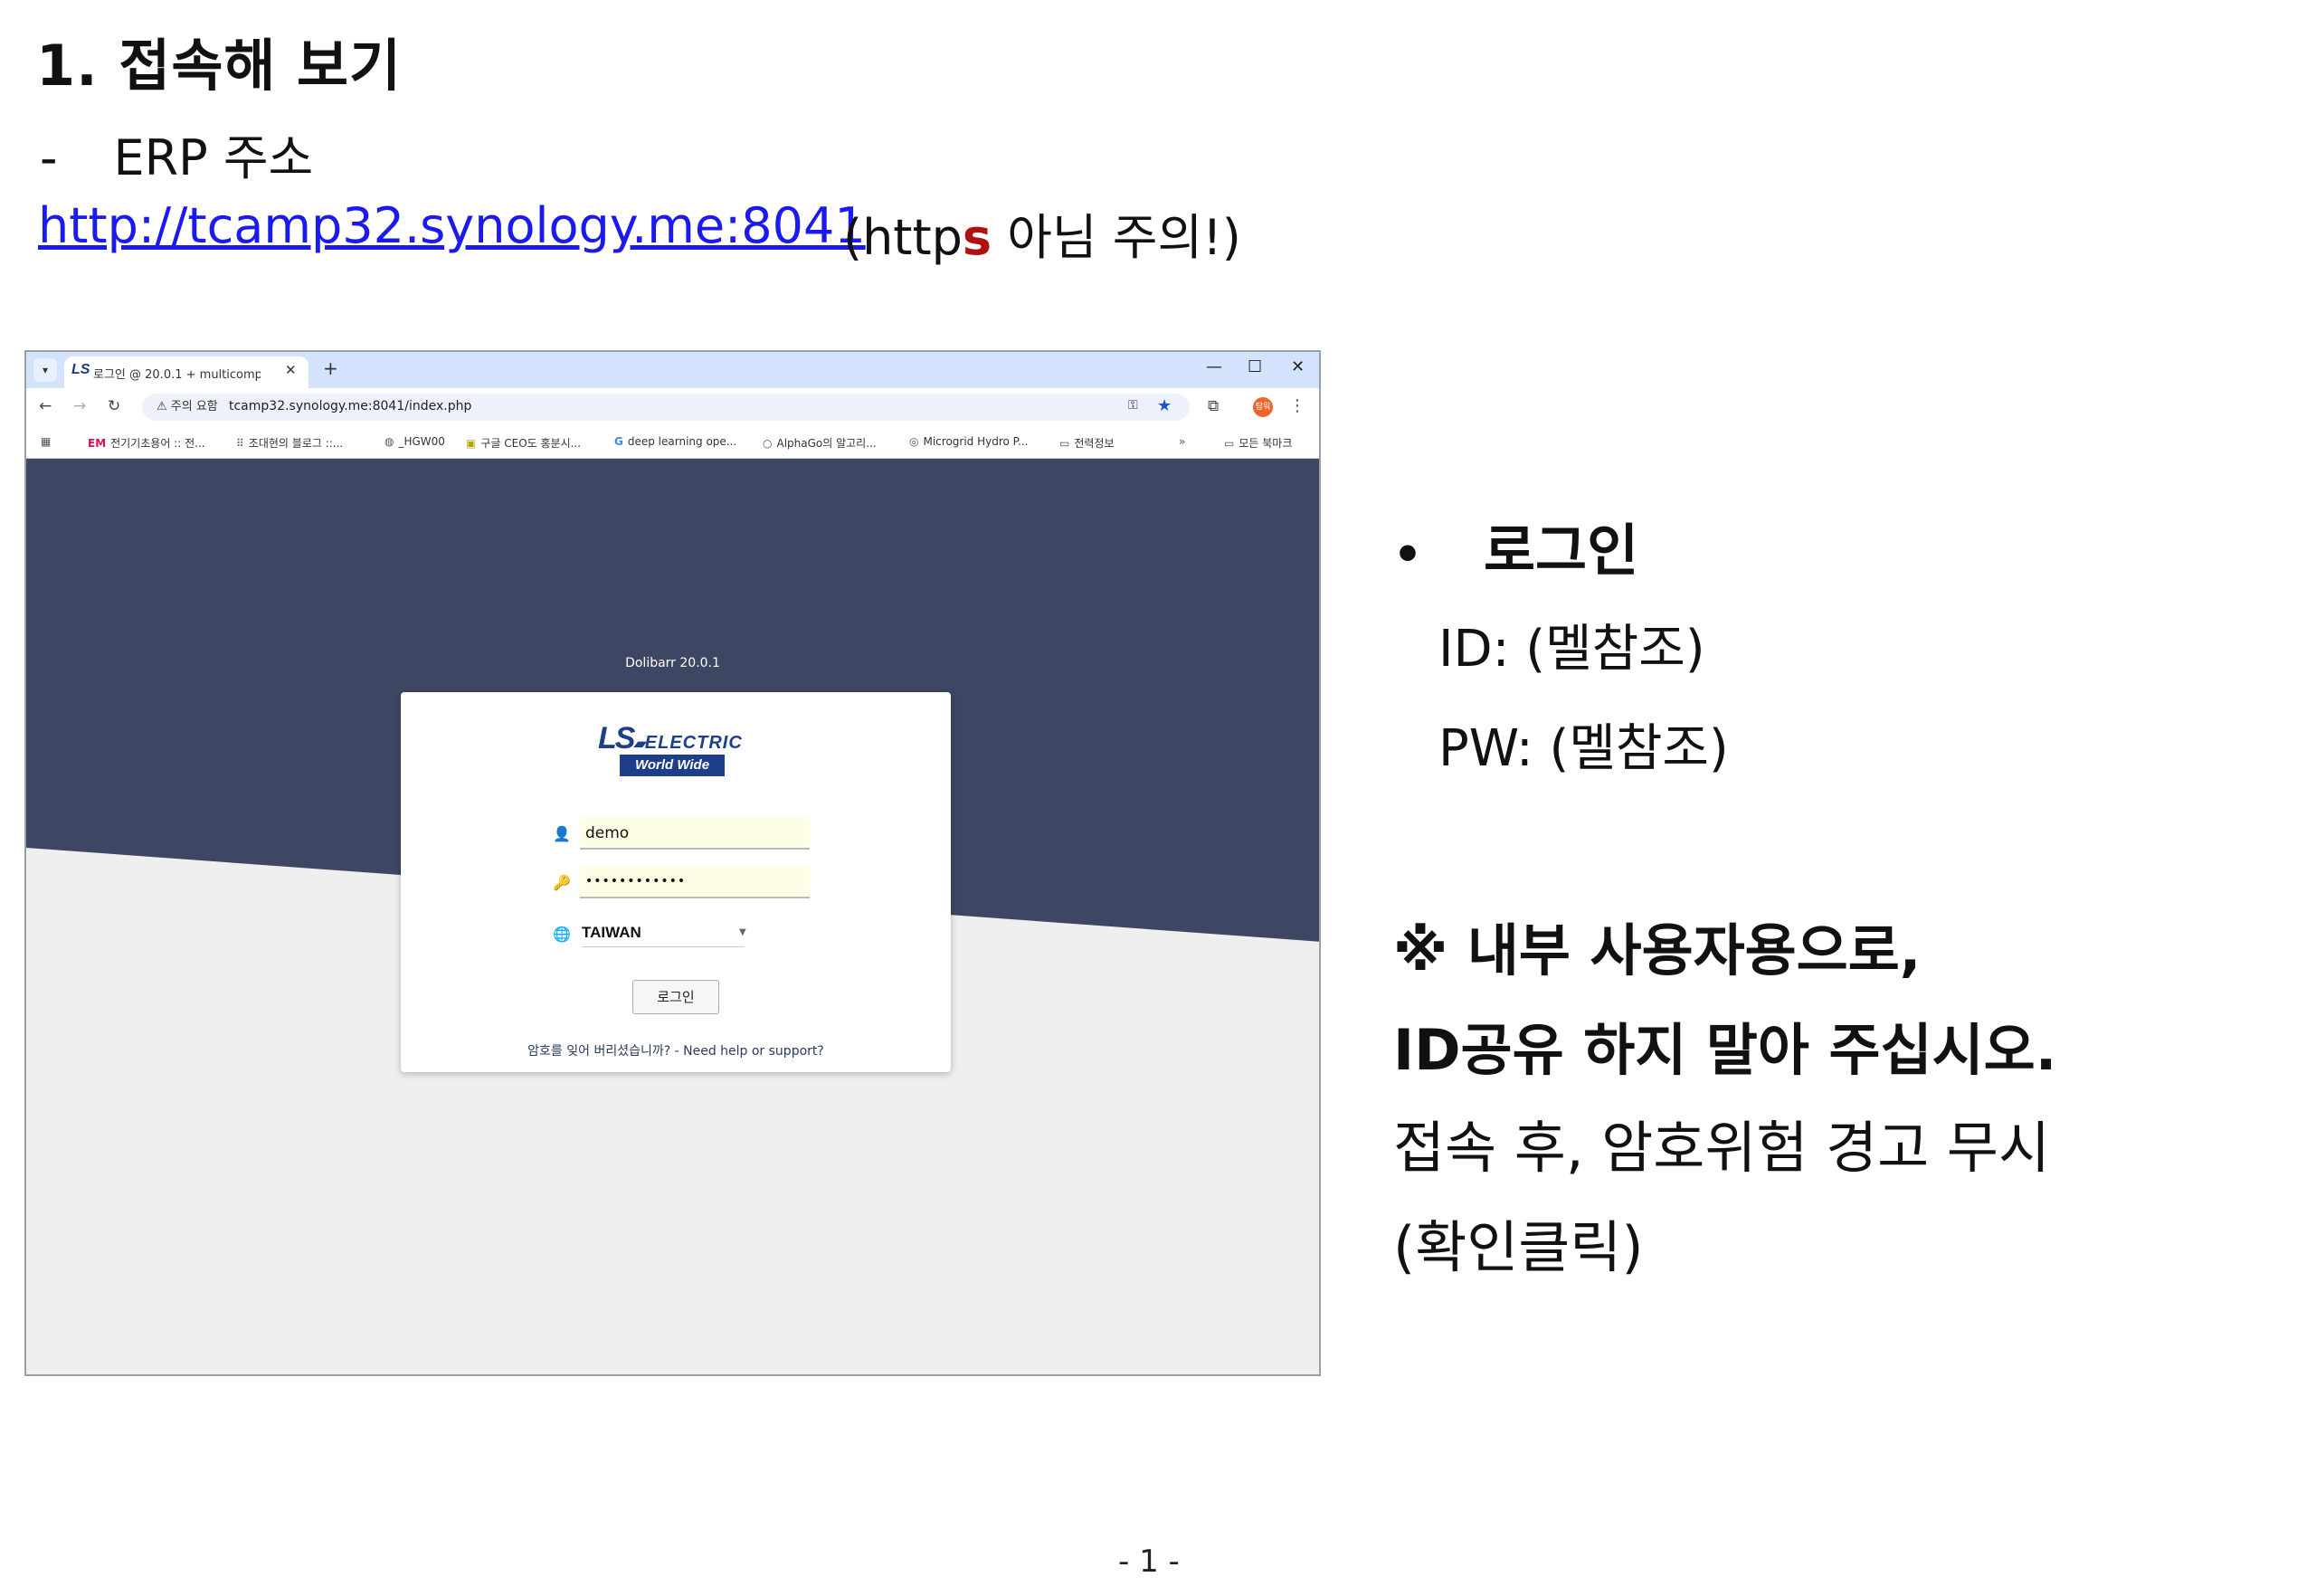  What do you see at coordinates (452, 226) in the screenshot?
I see `erp-url-link: http://tcamp32.synology.me:8041` at bounding box center [452, 226].